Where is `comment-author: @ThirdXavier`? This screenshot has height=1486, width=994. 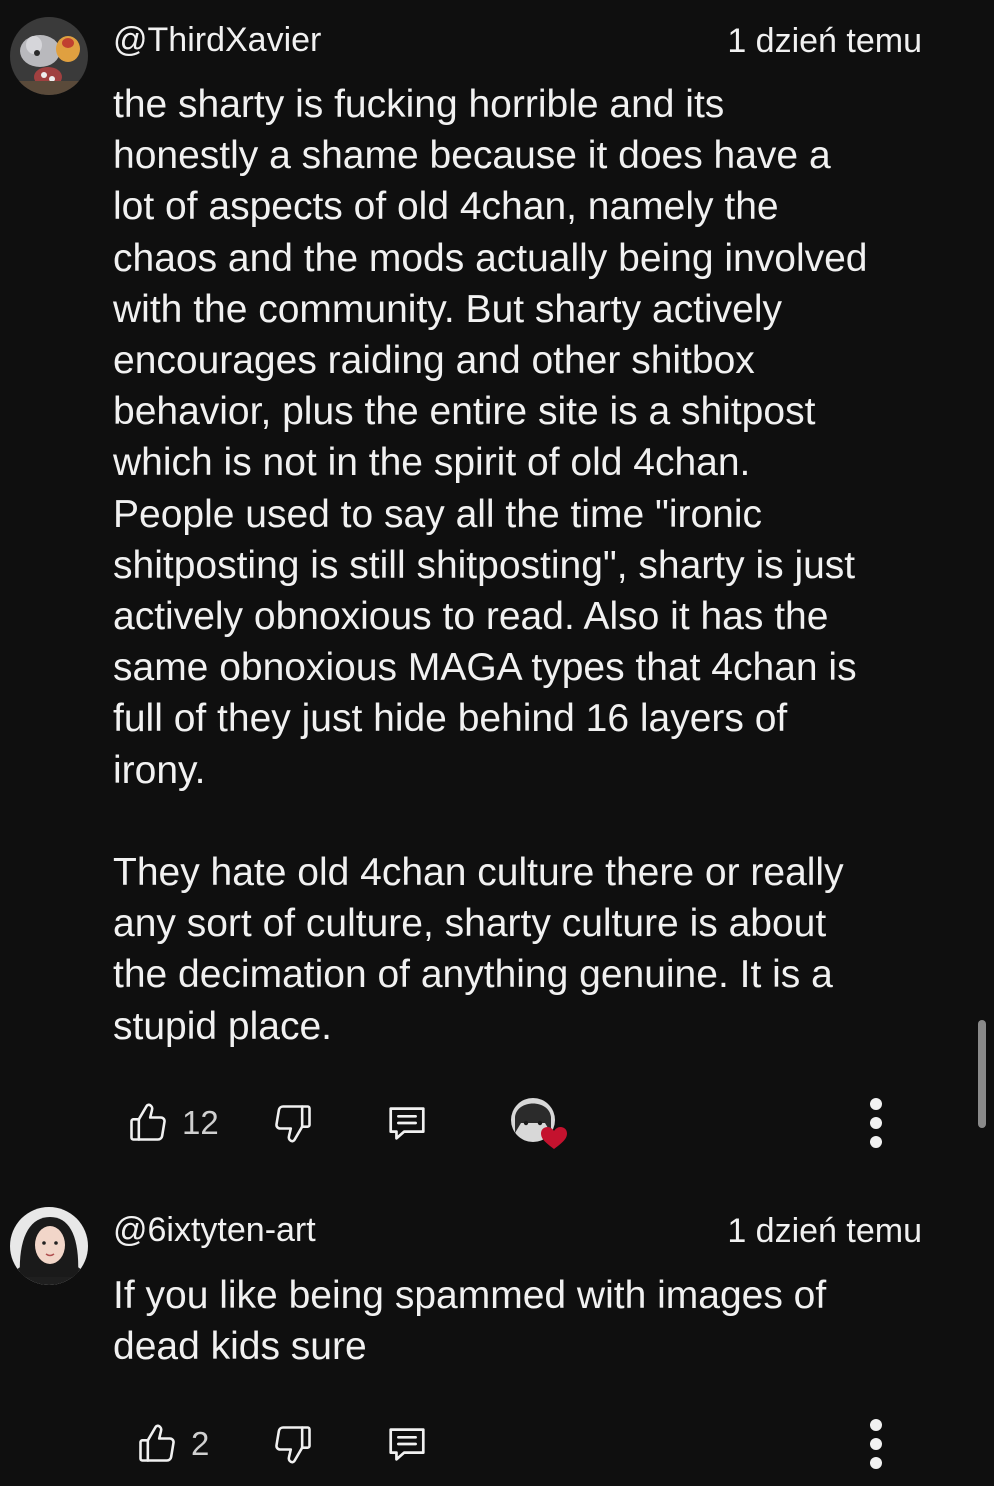
comment-author: @ThirdXavier is located at coordinates (217, 40).